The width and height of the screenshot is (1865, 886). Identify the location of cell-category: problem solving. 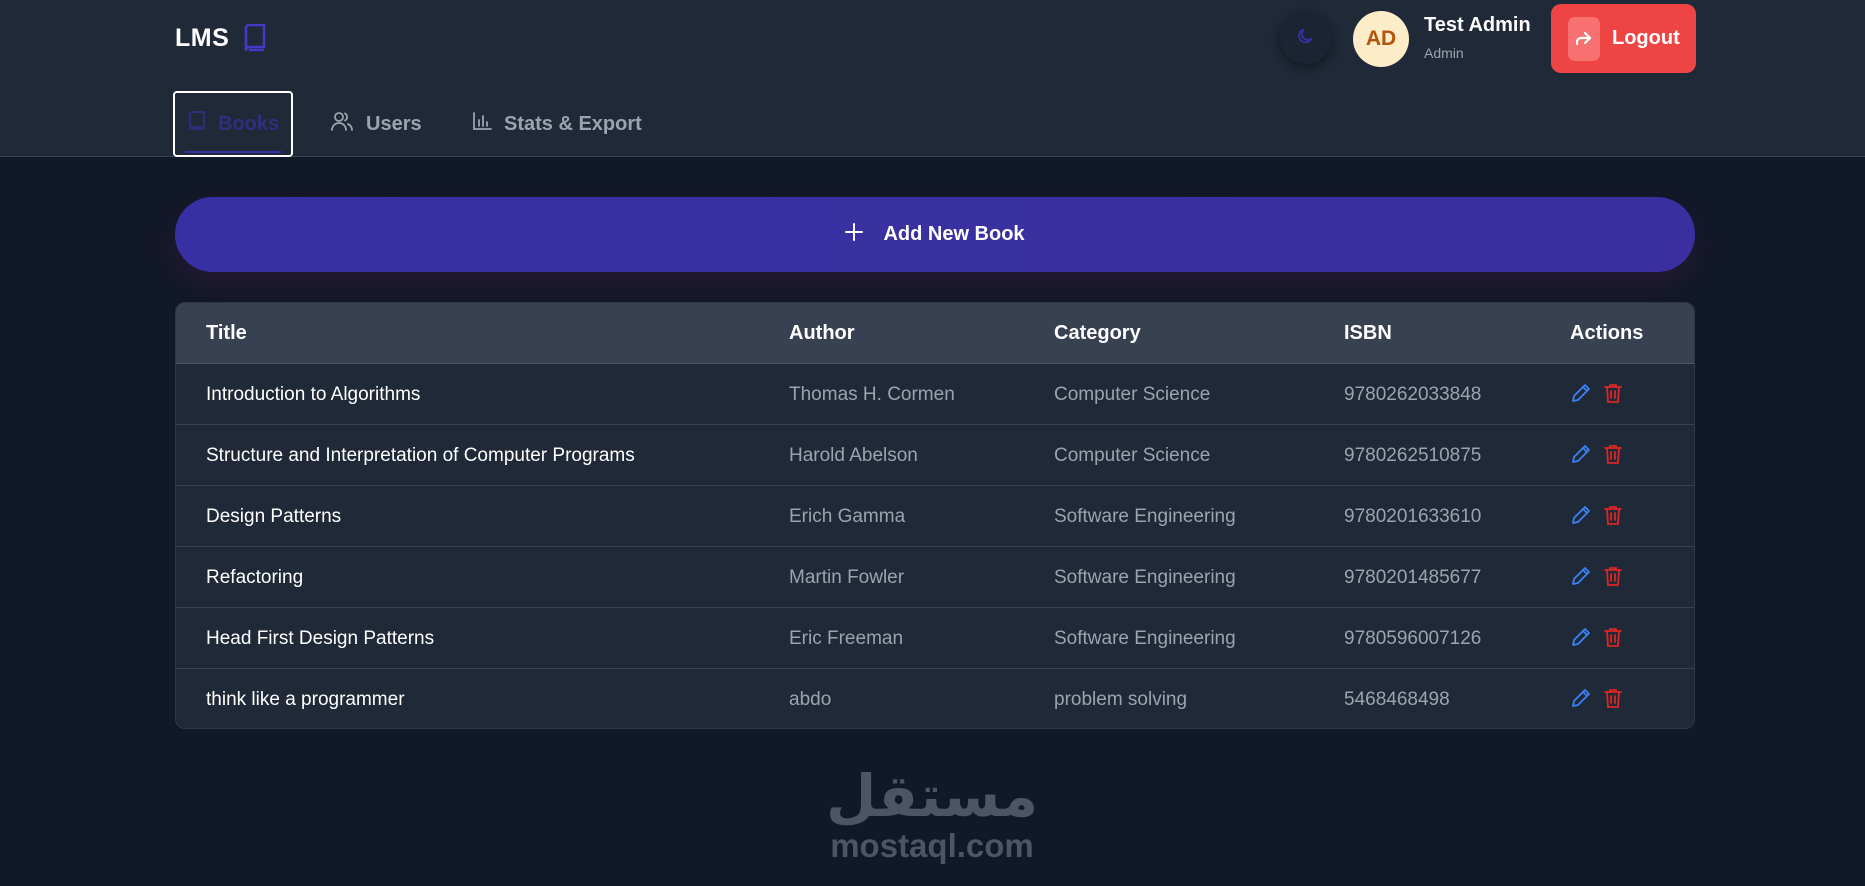
(1121, 699).